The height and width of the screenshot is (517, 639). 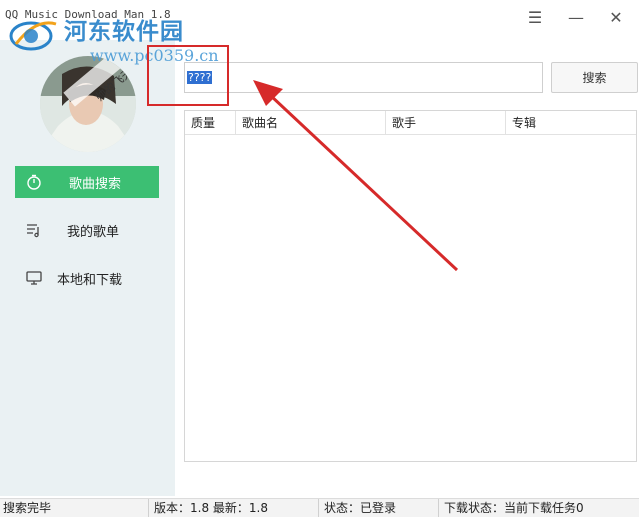 What do you see at coordinates (594, 77) in the screenshot?
I see `search-button: 搜索` at bounding box center [594, 77].